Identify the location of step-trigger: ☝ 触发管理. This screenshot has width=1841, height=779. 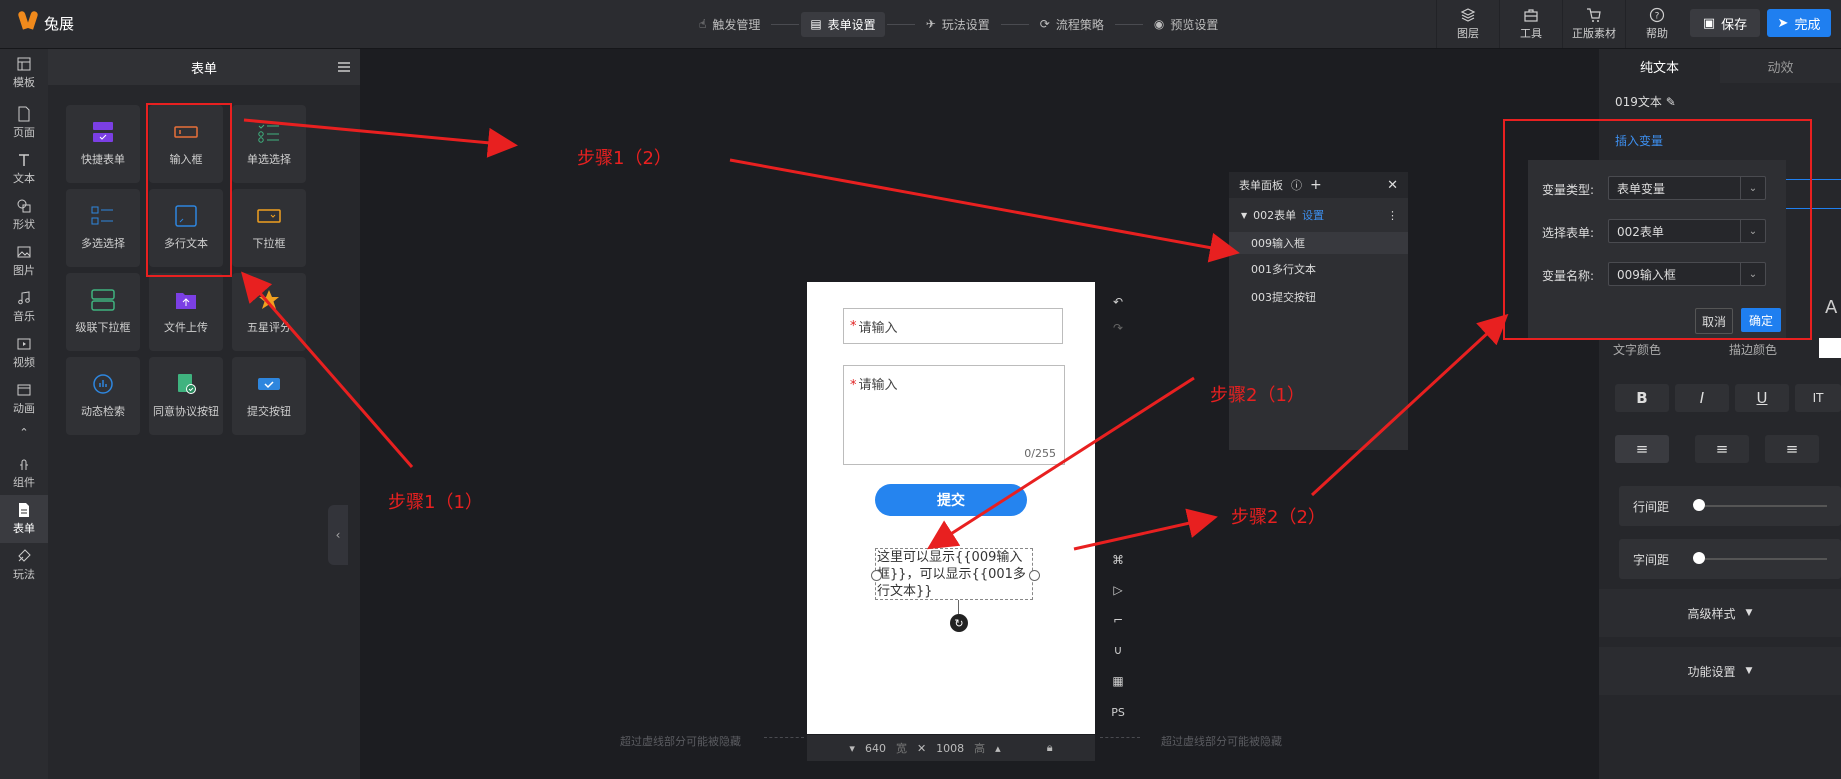
(729, 24).